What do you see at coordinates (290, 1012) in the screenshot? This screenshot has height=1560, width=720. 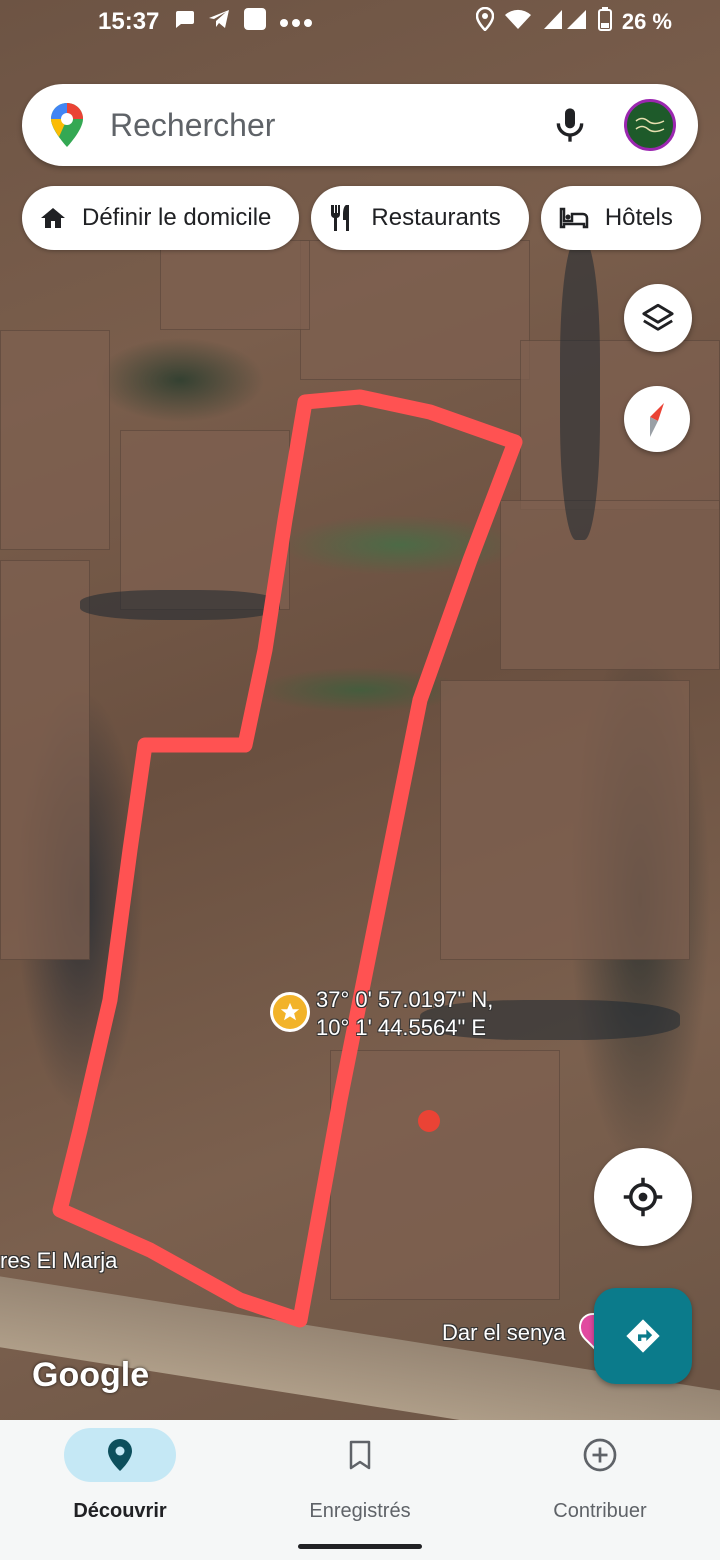 I see `dropped-pin-star-icon` at bounding box center [290, 1012].